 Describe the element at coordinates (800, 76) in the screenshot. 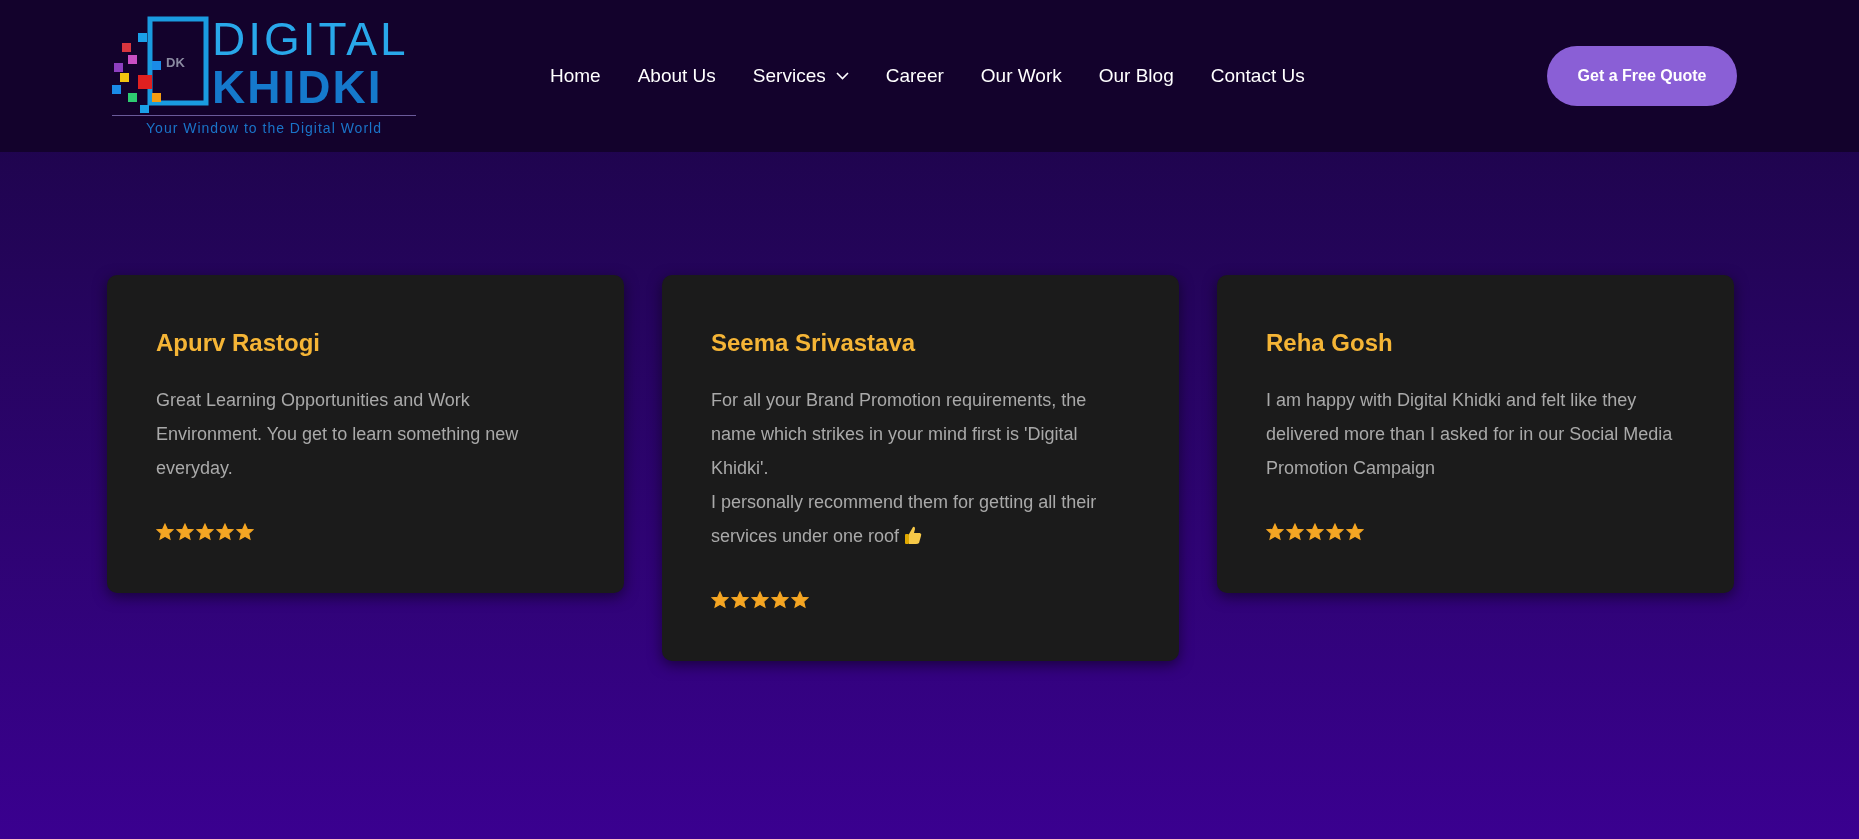

I see `nav-link: Services` at that location.